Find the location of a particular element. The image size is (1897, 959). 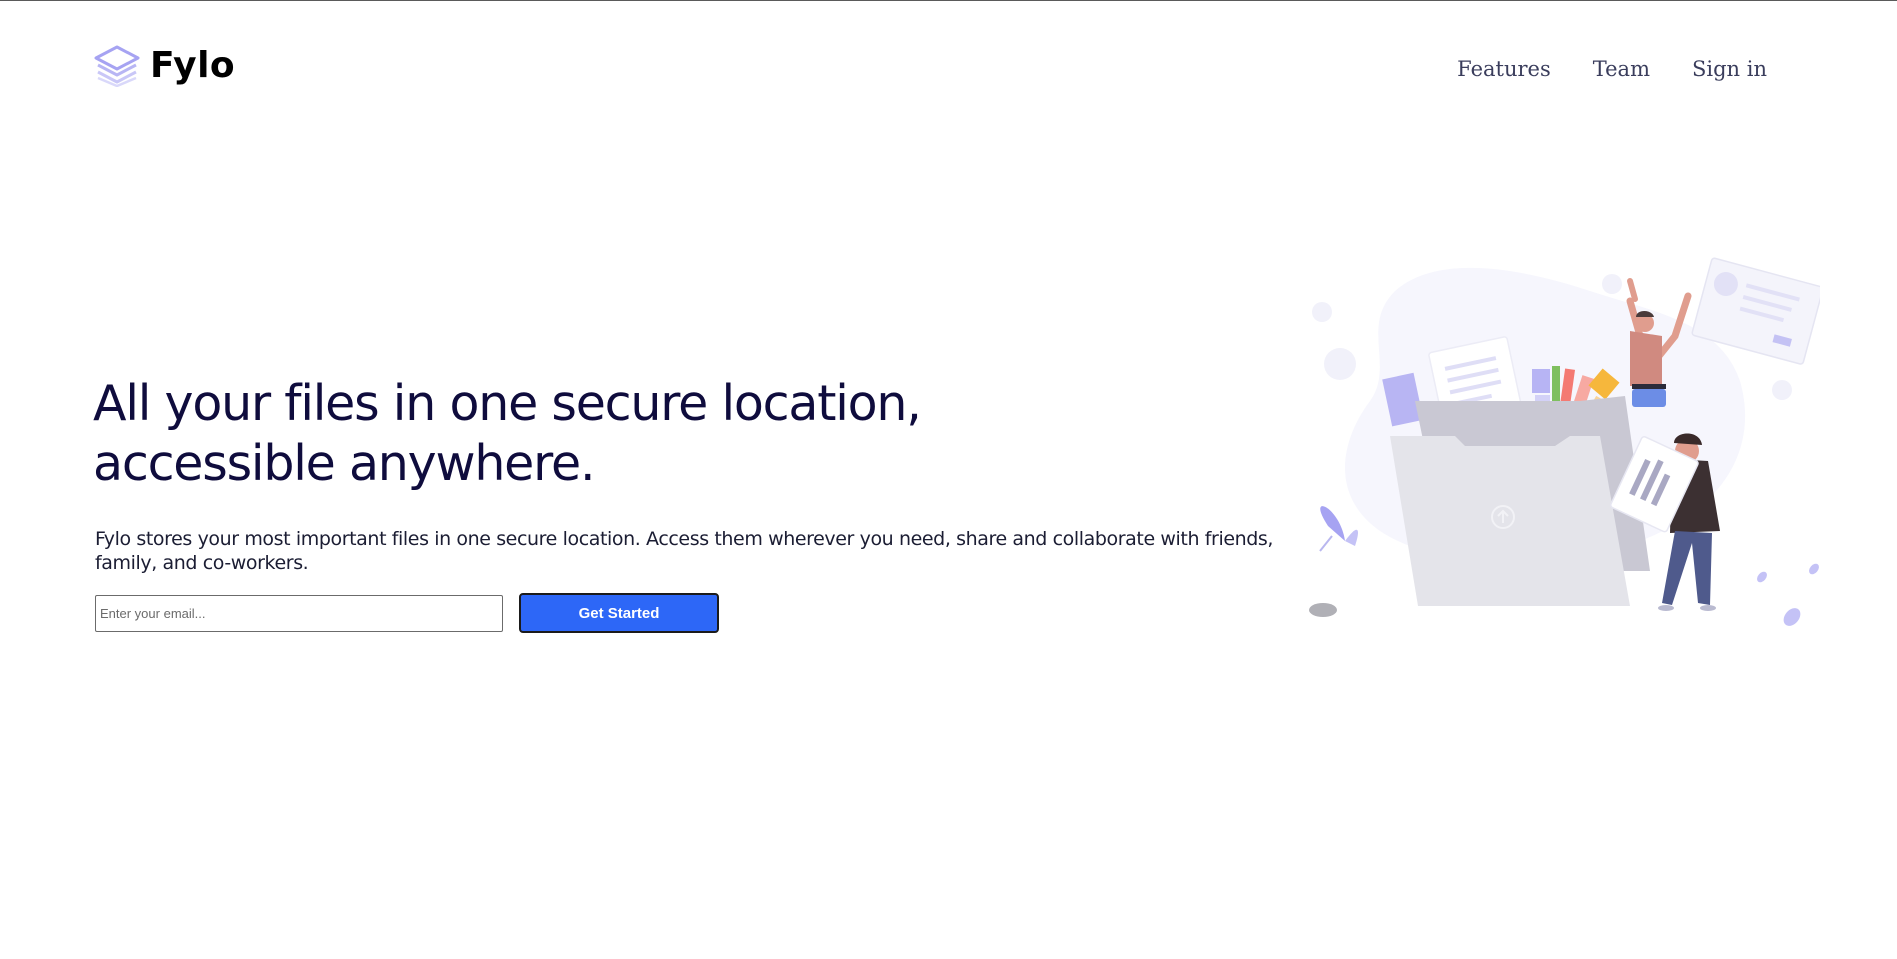

nav-link-sign-in: Sign in is located at coordinates (1729, 69).